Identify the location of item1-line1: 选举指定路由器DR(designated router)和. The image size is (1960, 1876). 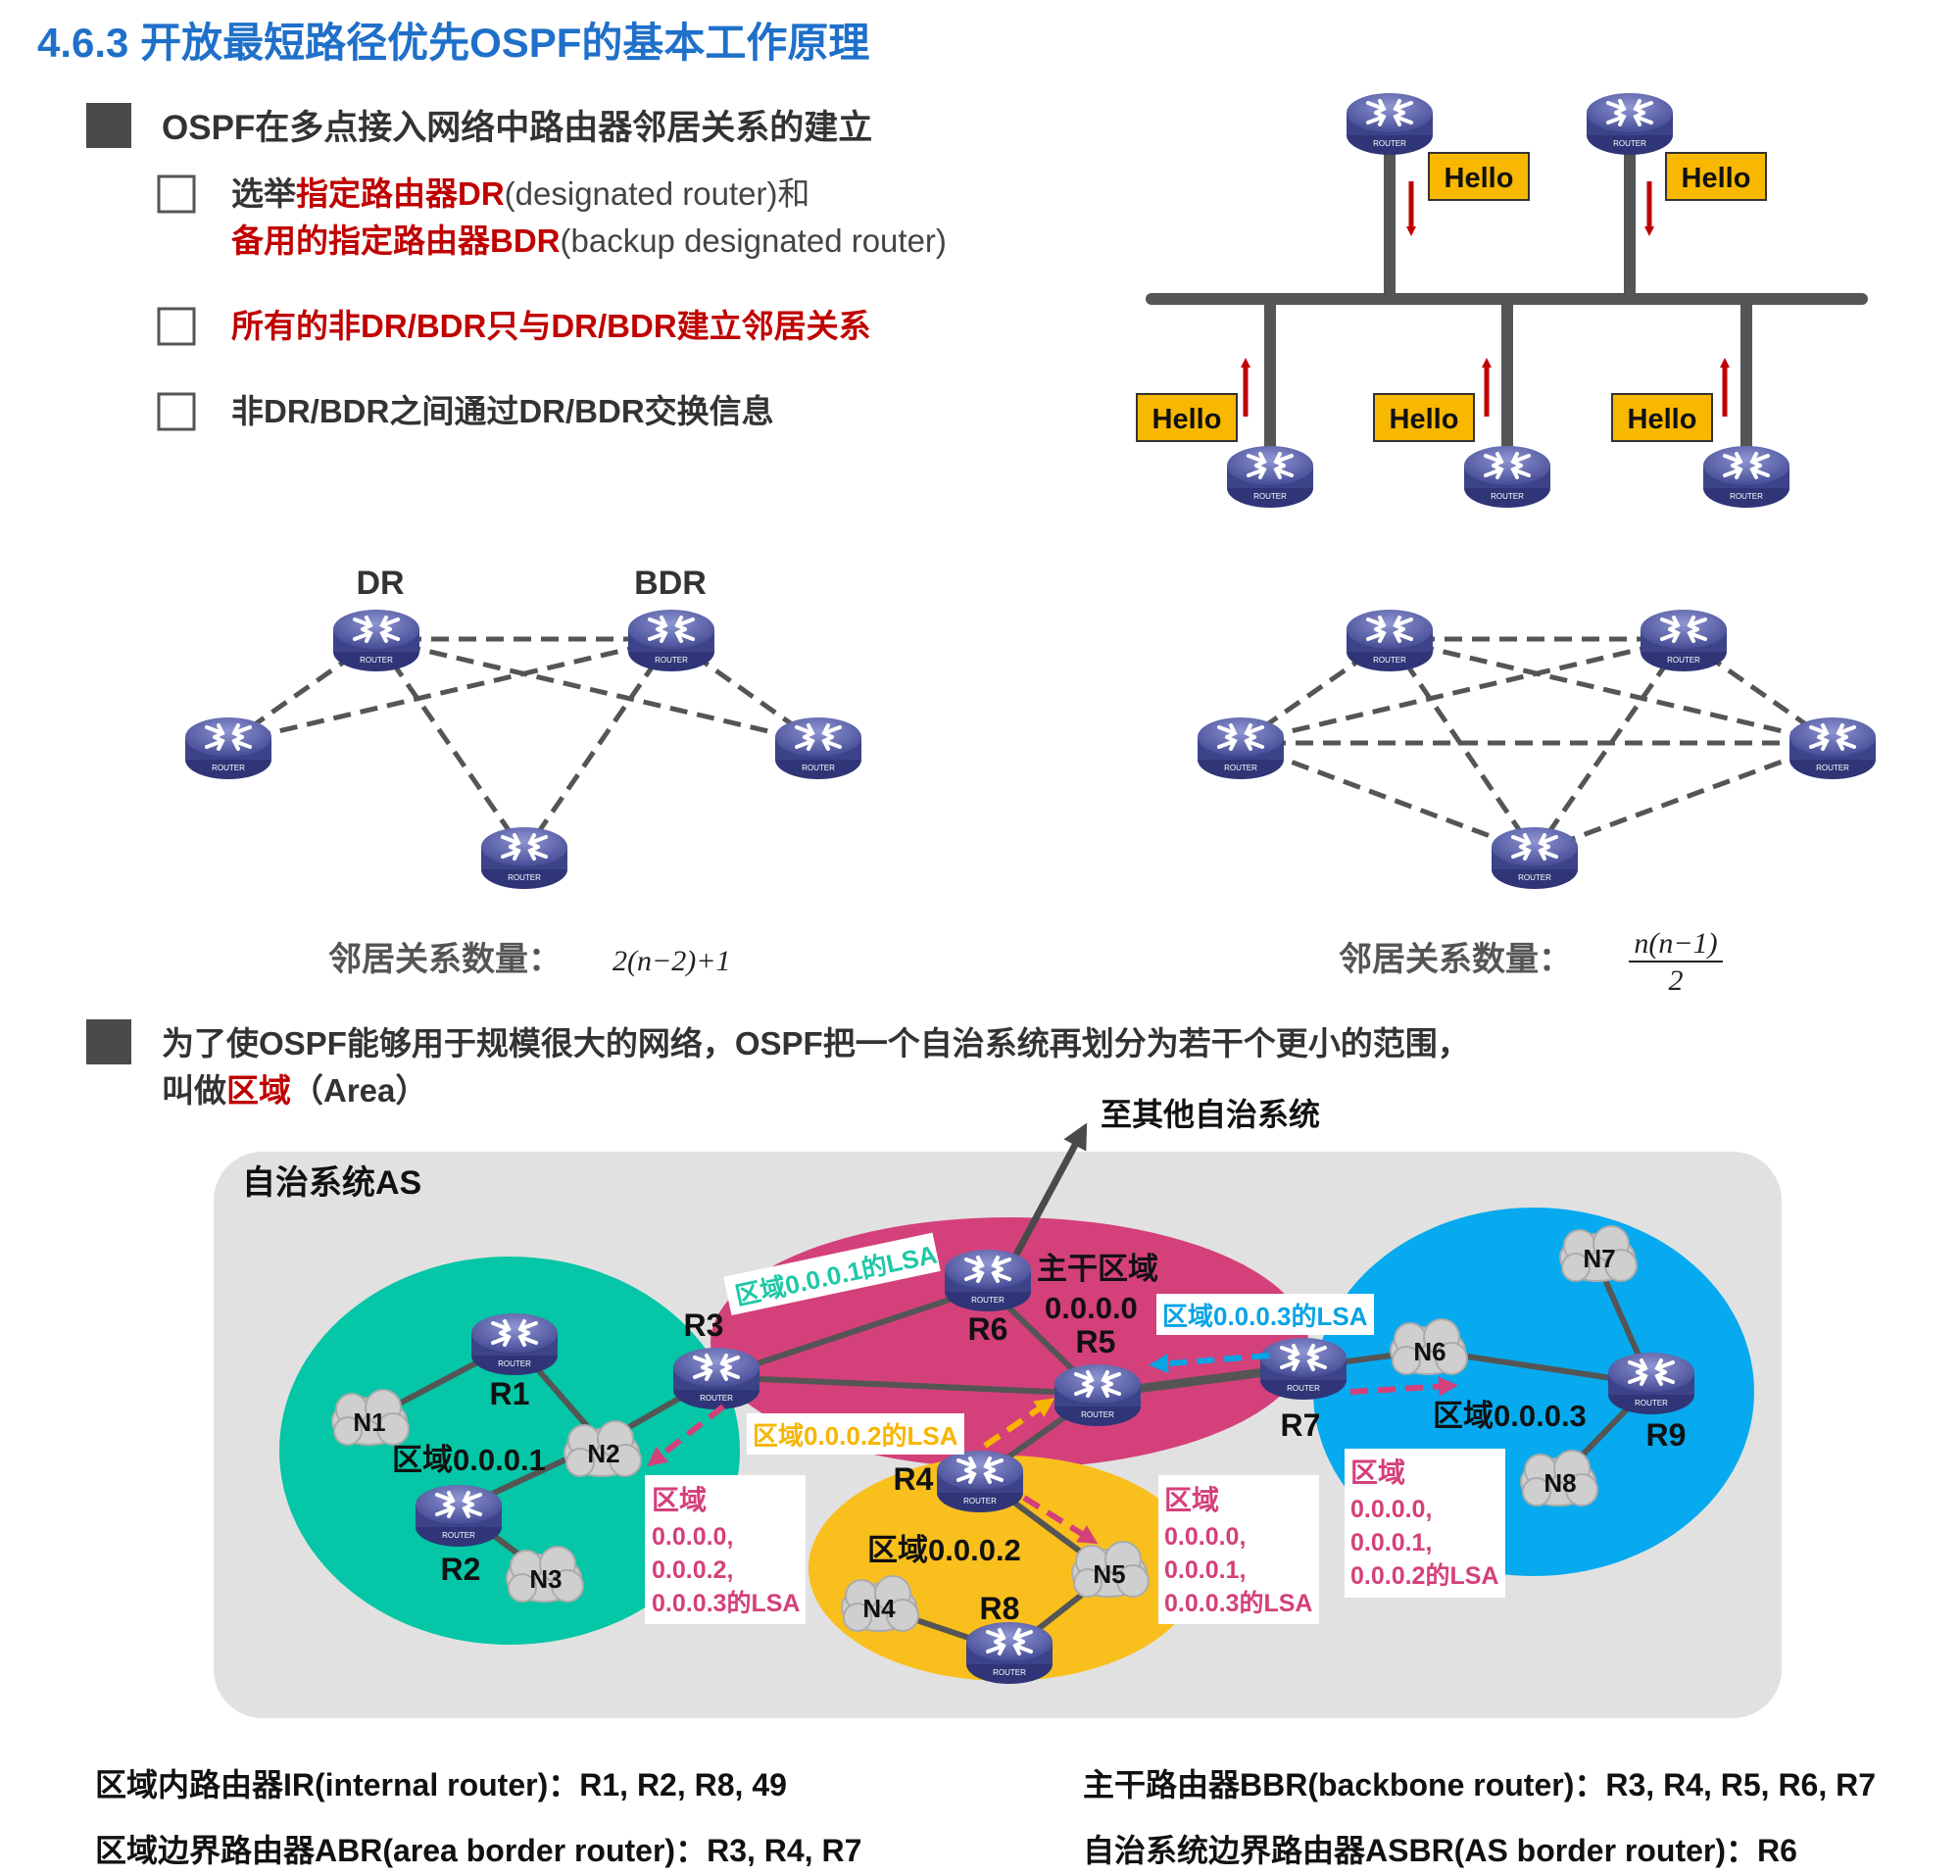
(520, 193).